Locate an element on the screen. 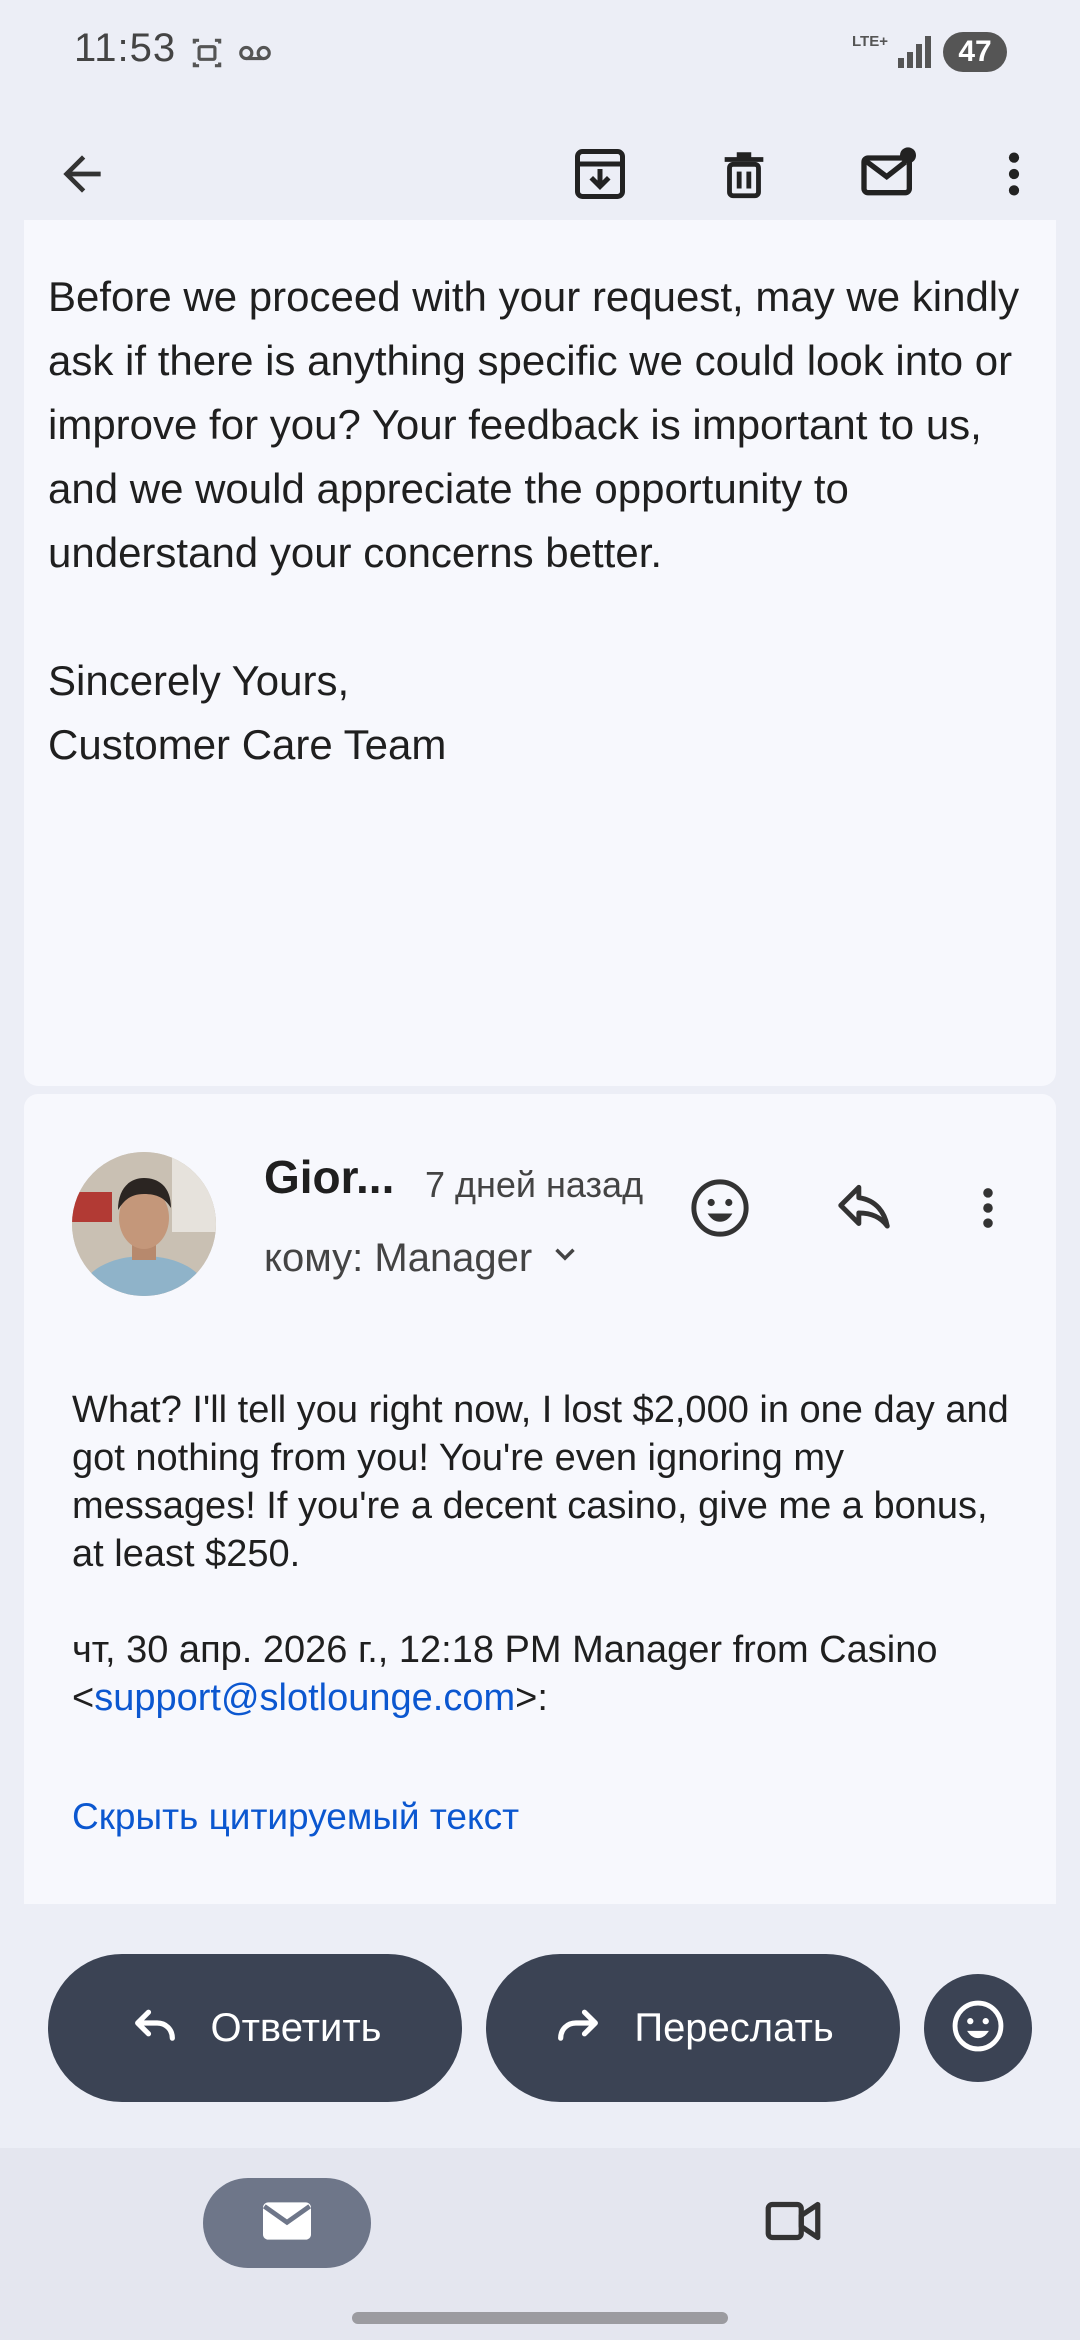 The height and width of the screenshot is (2340, 1080). nav-mail-tab is located at coordinates (287, 2223).